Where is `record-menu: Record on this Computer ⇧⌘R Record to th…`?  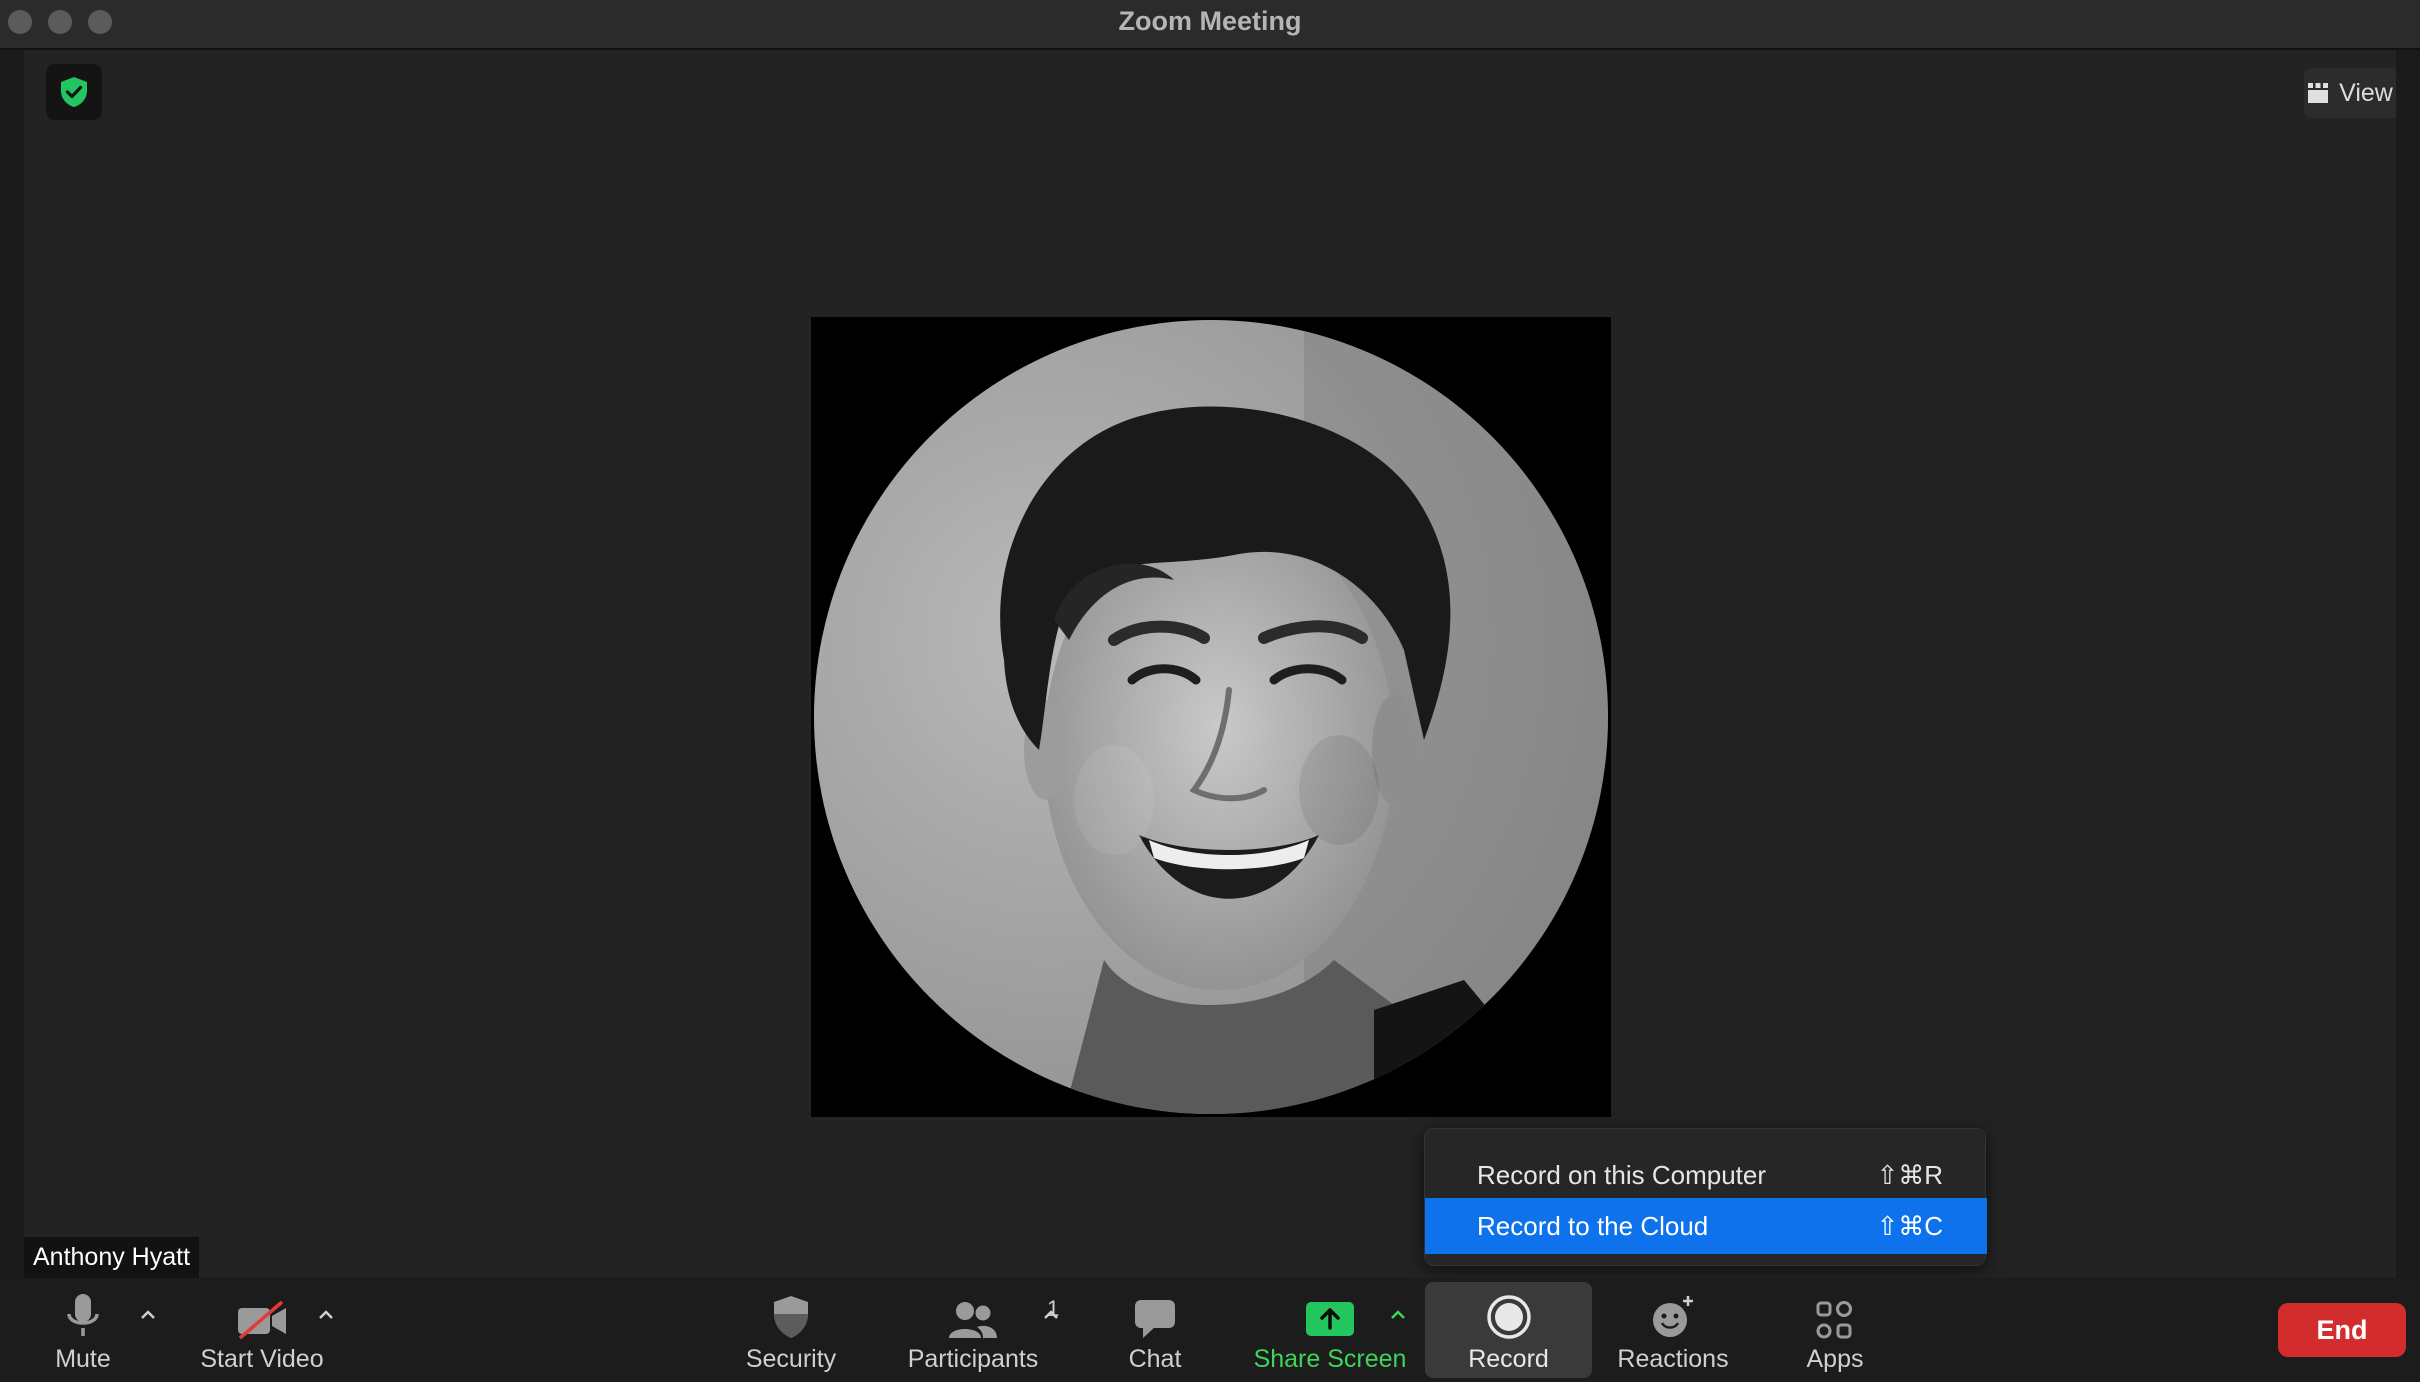 record-menu: Record on this Computer ⇧⌘R Record to th… is located at coordinates (1705, 1197).